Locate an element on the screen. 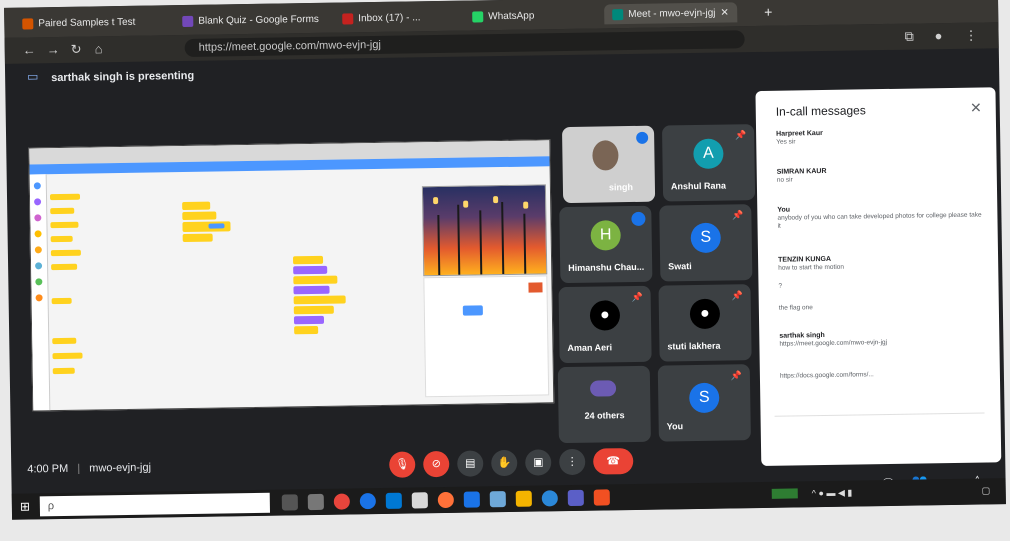  captions-button: ▤ is located at coordinates (470, 463).